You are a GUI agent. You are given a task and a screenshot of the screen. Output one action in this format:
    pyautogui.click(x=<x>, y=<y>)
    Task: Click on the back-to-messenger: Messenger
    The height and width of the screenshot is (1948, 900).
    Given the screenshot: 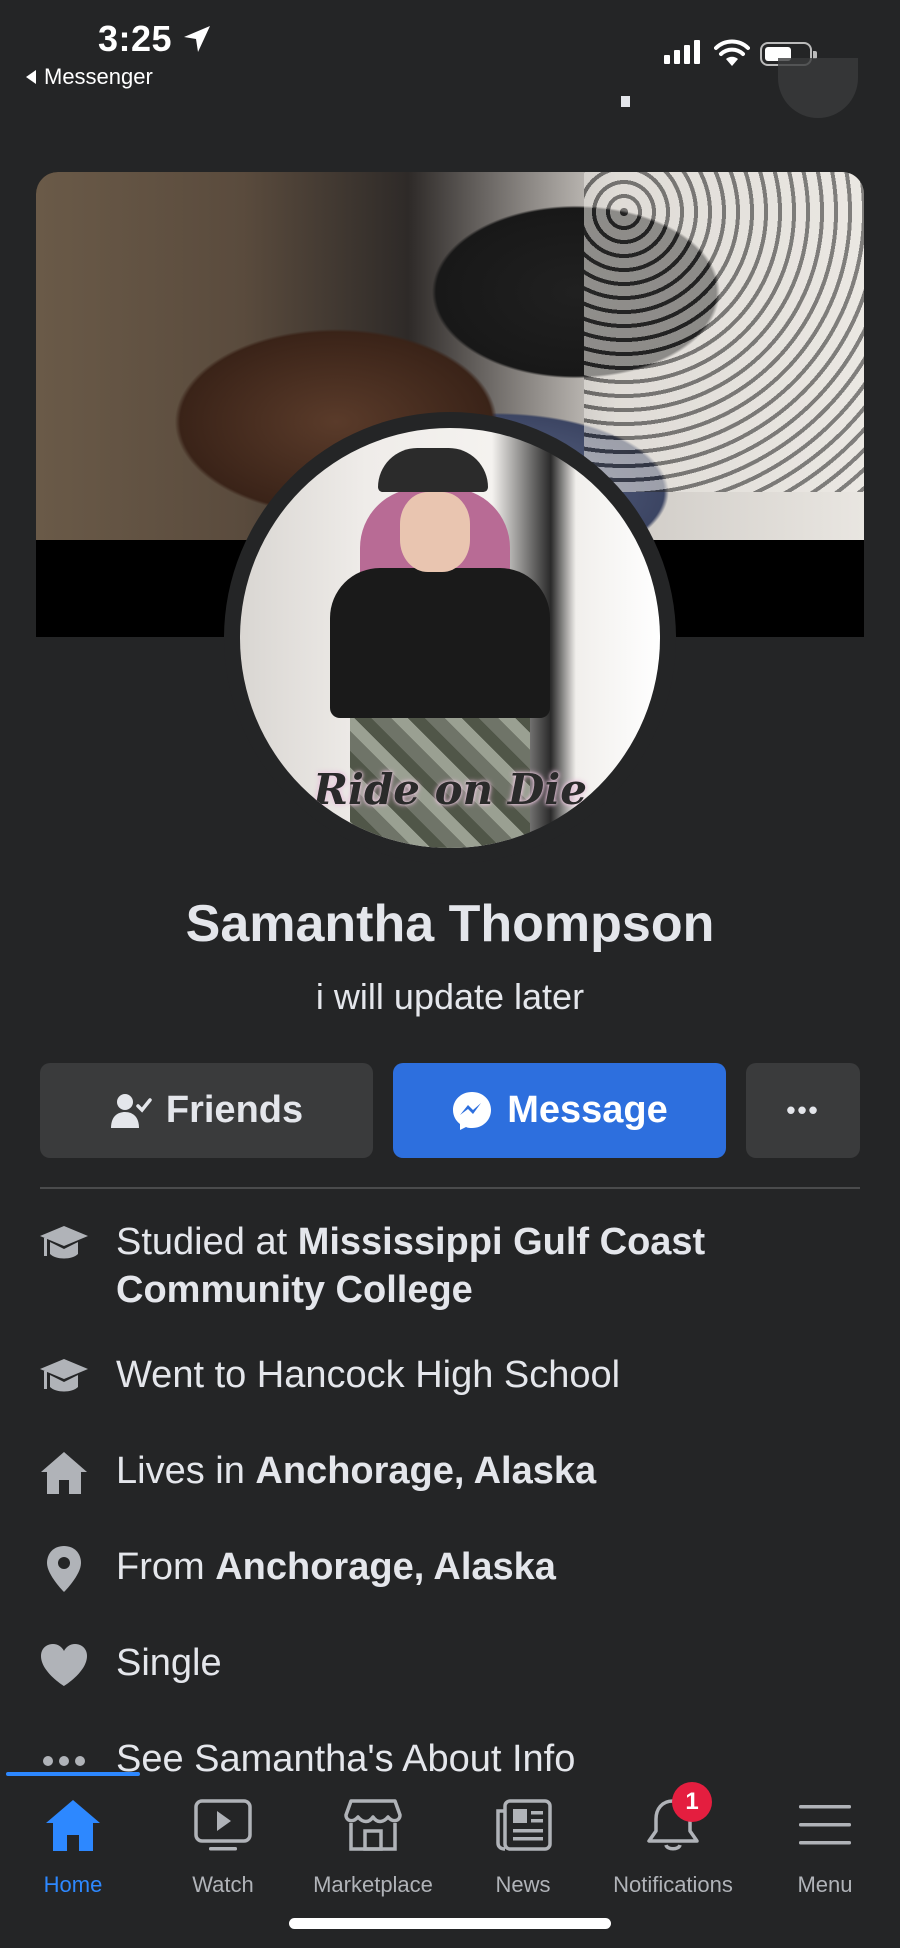 What is the action you would take?
    pyautogui.click(x=89, y=77)
    